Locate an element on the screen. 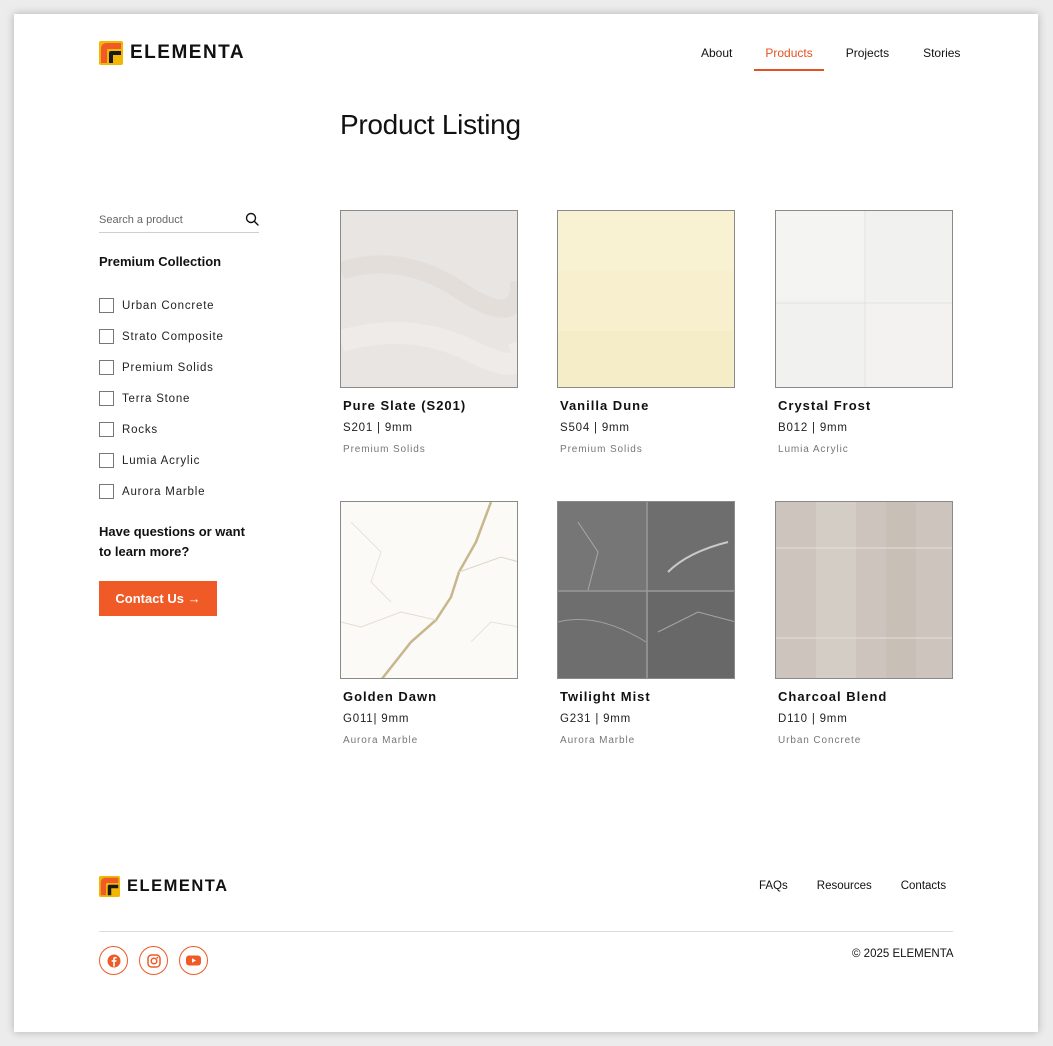  search-input is located at coordinates (166, 220).